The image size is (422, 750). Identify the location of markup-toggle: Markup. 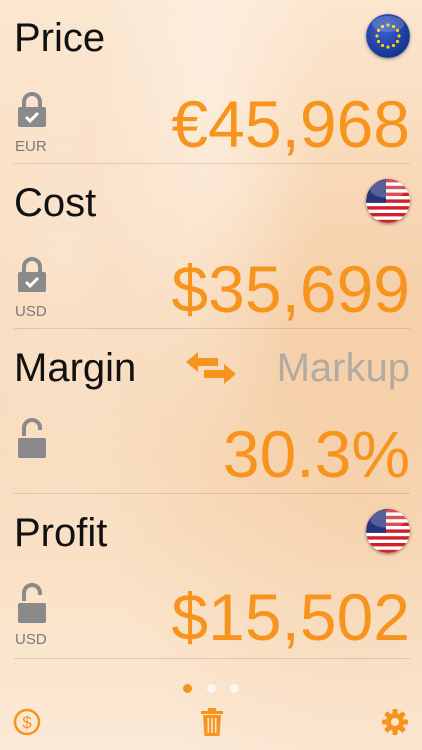
(343, 368).